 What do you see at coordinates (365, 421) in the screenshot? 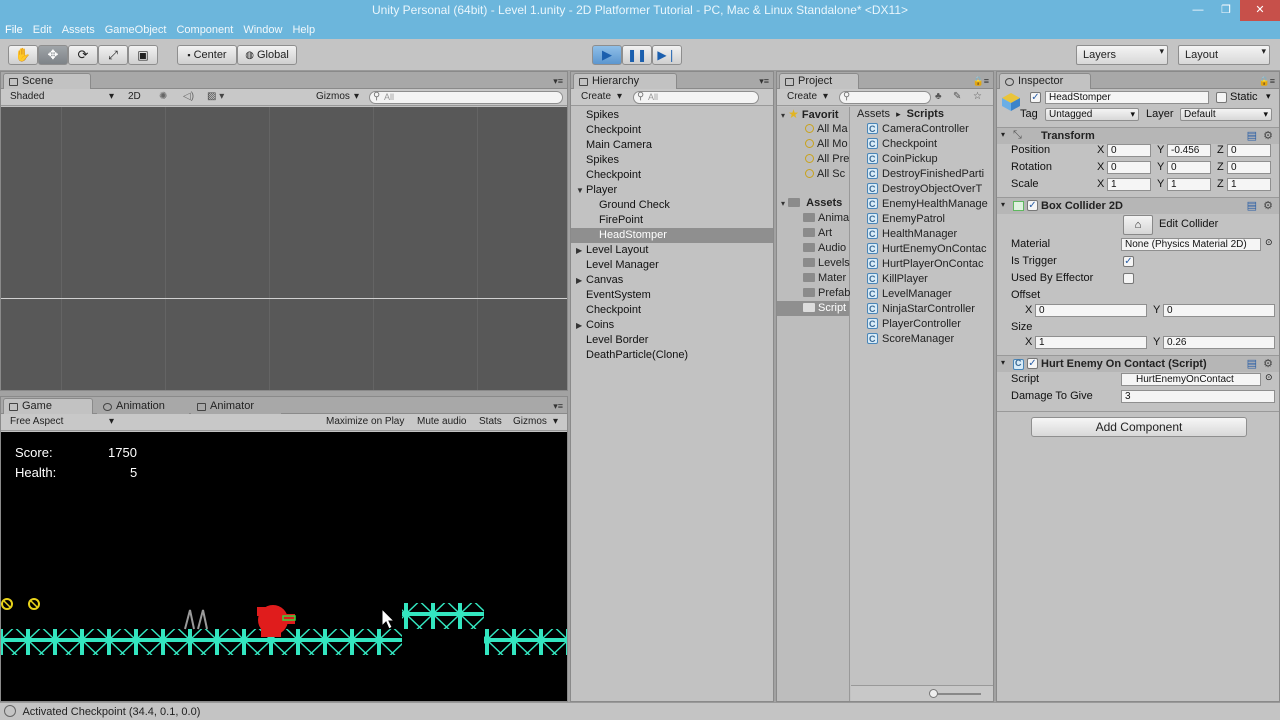
I see `maximize-on-play-toggle: Maximize on Play` at bounding box center [365, 421].